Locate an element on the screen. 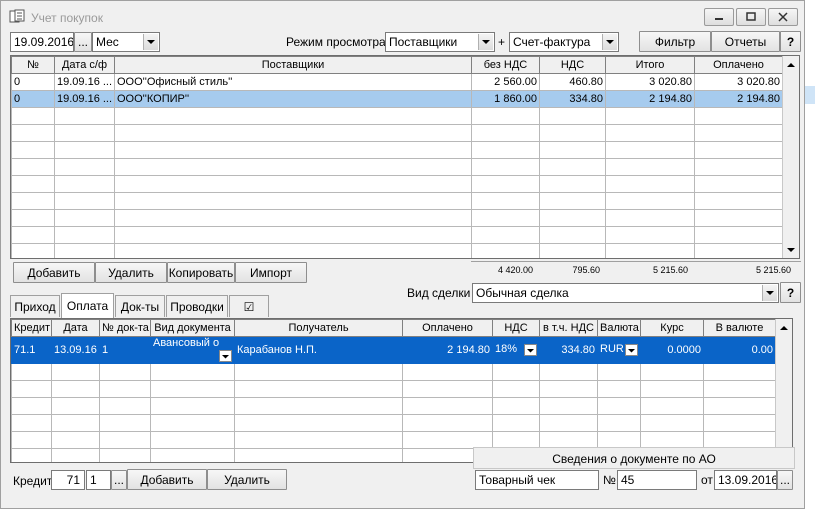  ao-date-field: 13.09.2016 is located at coordinates (745, 480).